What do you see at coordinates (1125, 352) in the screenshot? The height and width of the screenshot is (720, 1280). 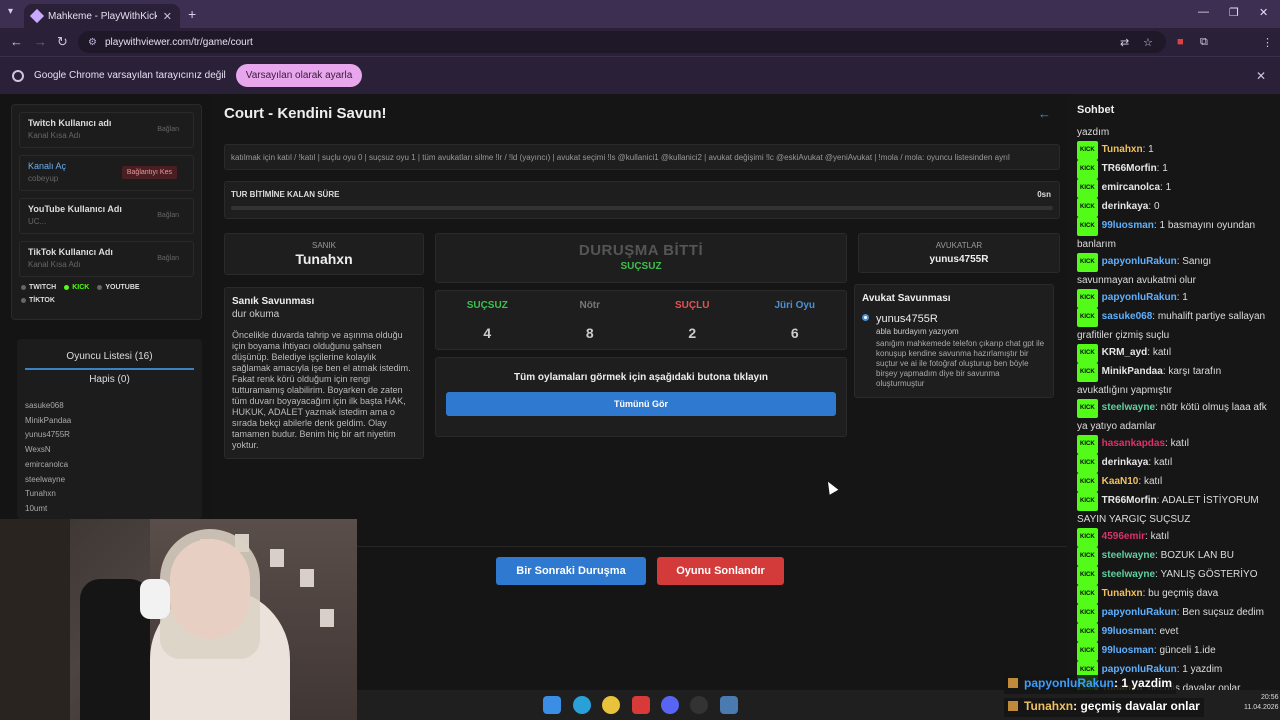 I see `chat-username: KRM_ayd` at bounding box center [1125, 352].